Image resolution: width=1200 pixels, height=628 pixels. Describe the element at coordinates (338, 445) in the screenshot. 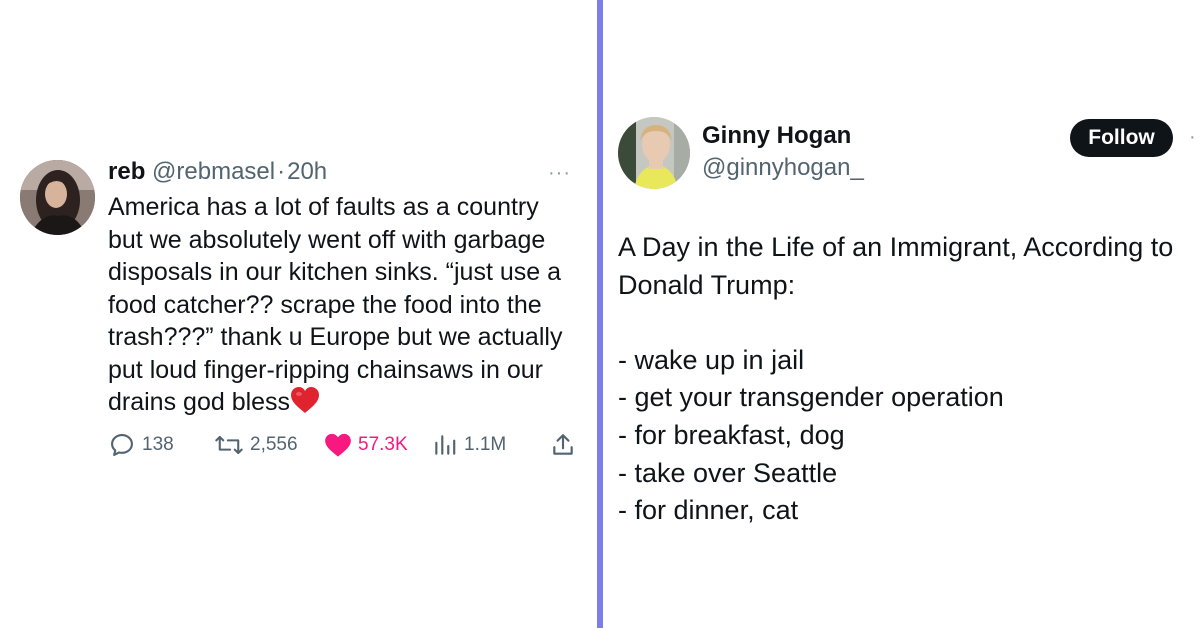

I see `heart-icon` at that location.